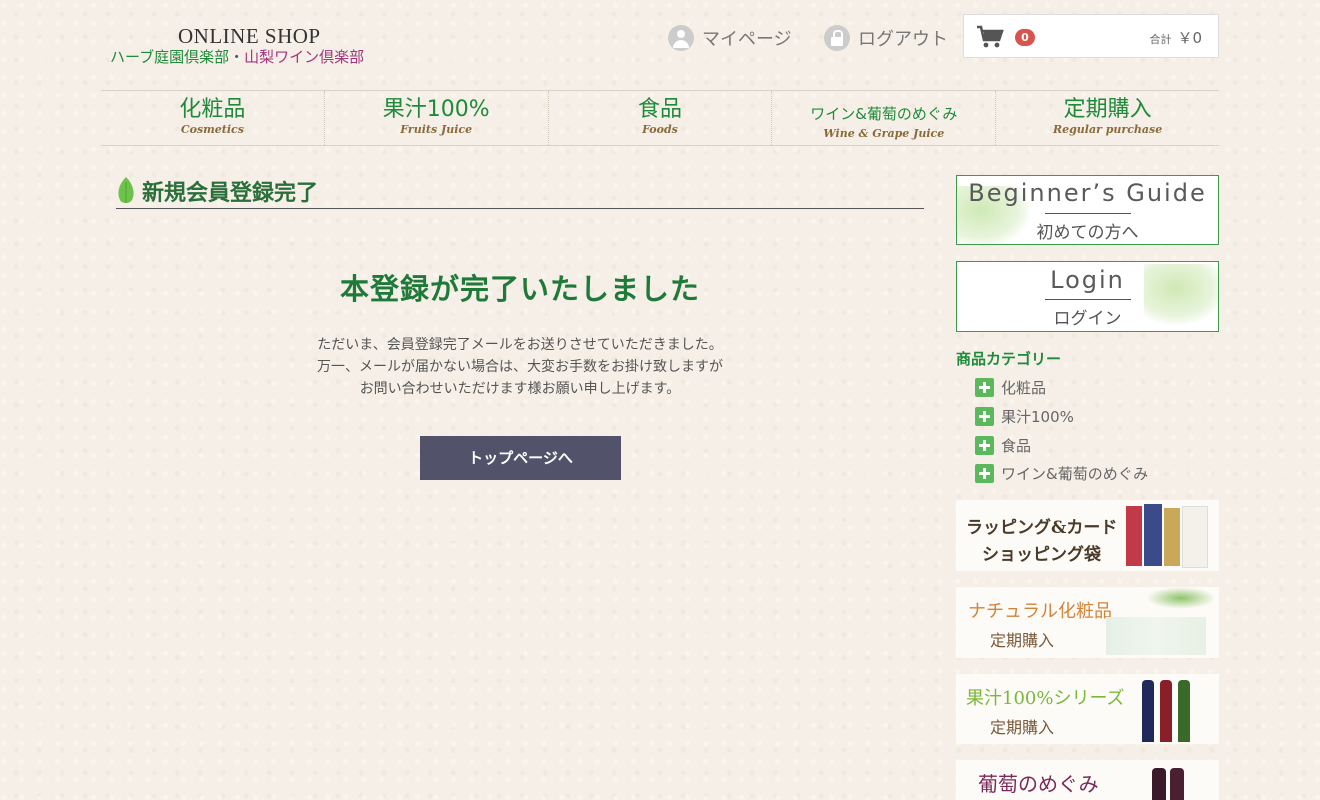 Image resolution: width=1320 pixels, height=800 pixels. Describe the element at coordinates (1107, 109) in the screenshot. I see `nav-label: 定期購入` at that location.